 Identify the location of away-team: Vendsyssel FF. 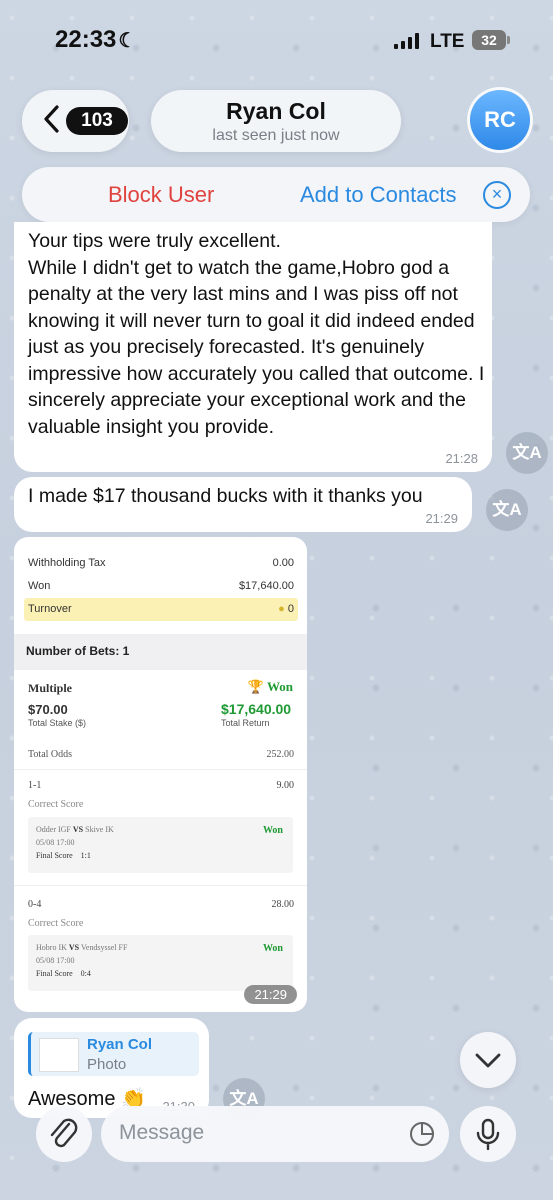
(104, 947).